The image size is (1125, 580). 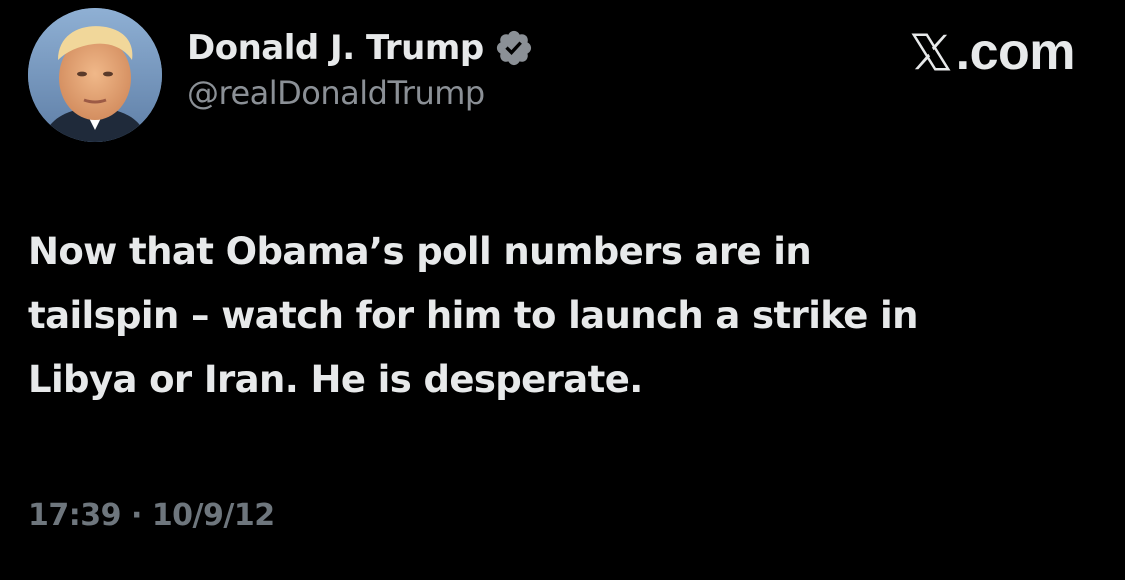 I want to click on tweet-header: Donald J. Trump @realDonaldTrump, so click(x=281, y=75).